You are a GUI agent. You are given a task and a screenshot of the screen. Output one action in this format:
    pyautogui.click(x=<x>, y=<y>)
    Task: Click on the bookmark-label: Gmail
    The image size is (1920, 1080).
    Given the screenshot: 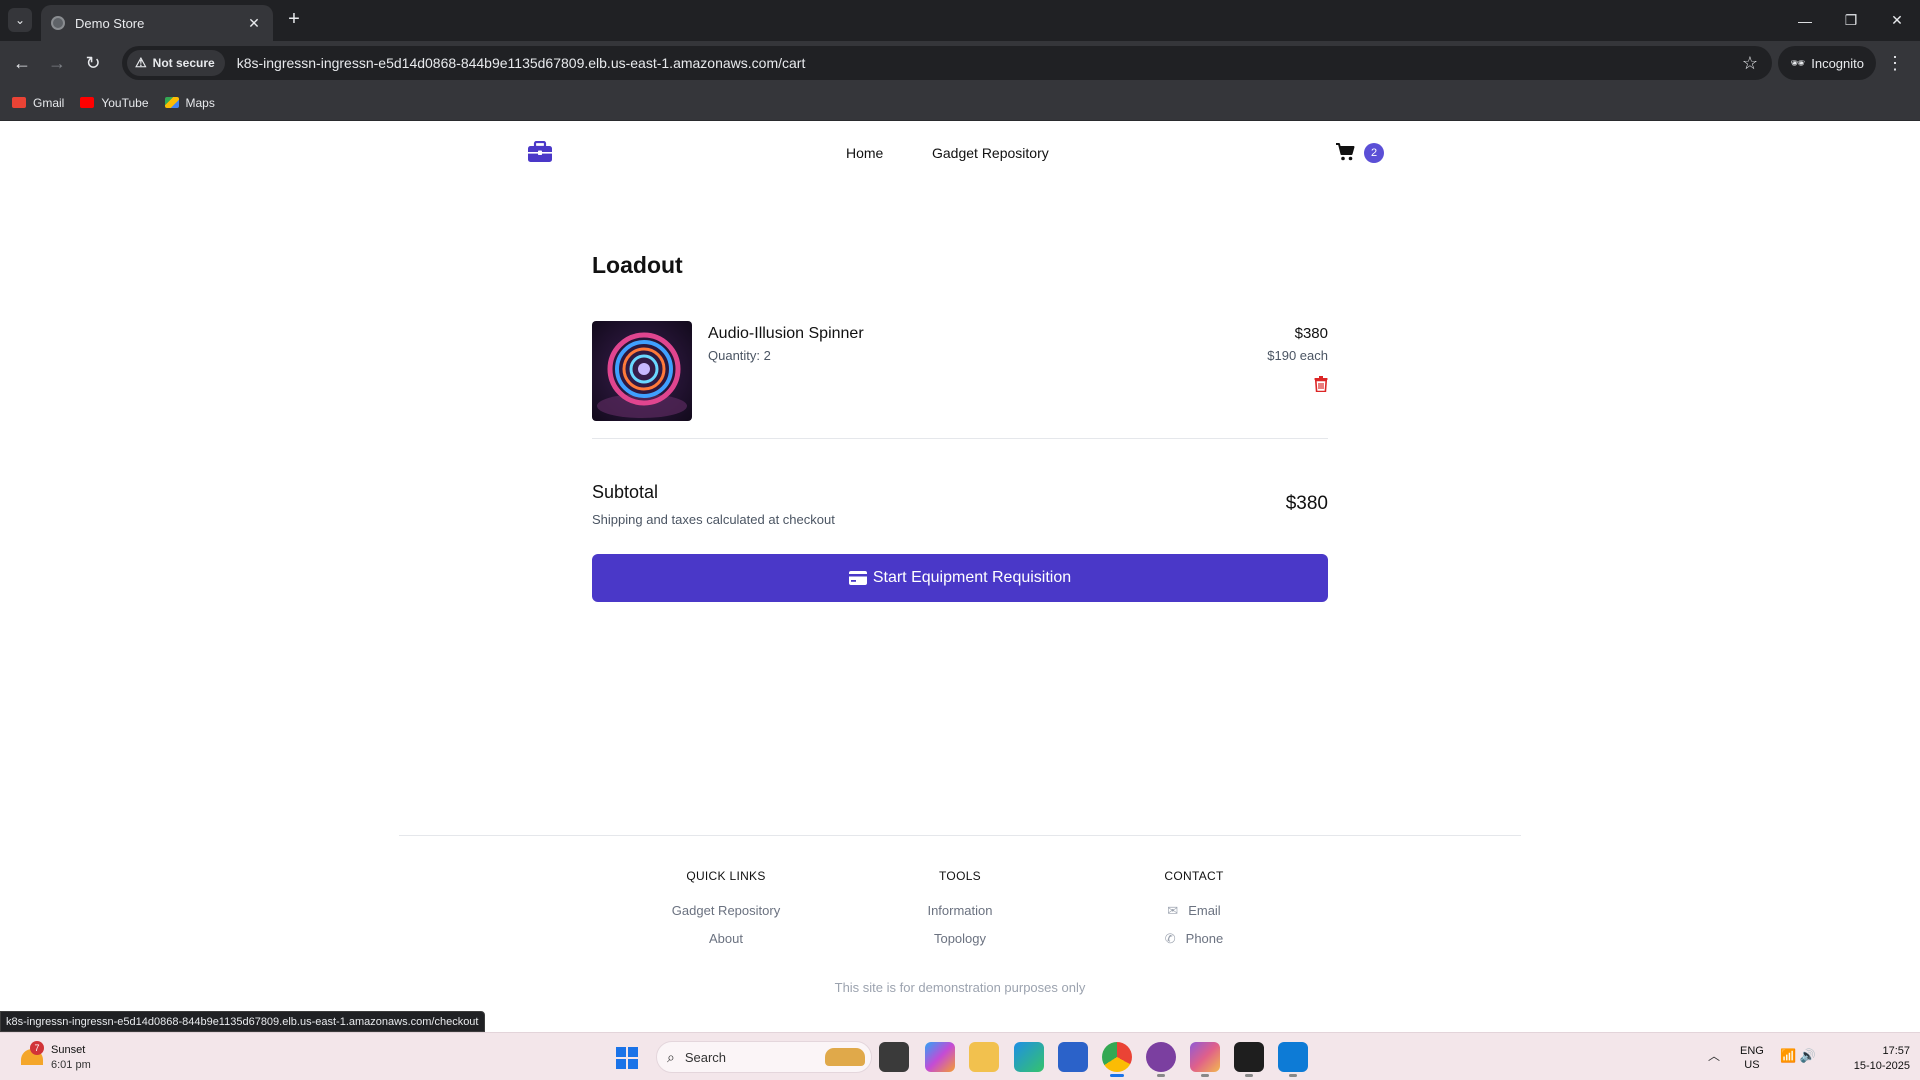 What is the action you would take?
    pyautogui.click(x=49, y=102)
    